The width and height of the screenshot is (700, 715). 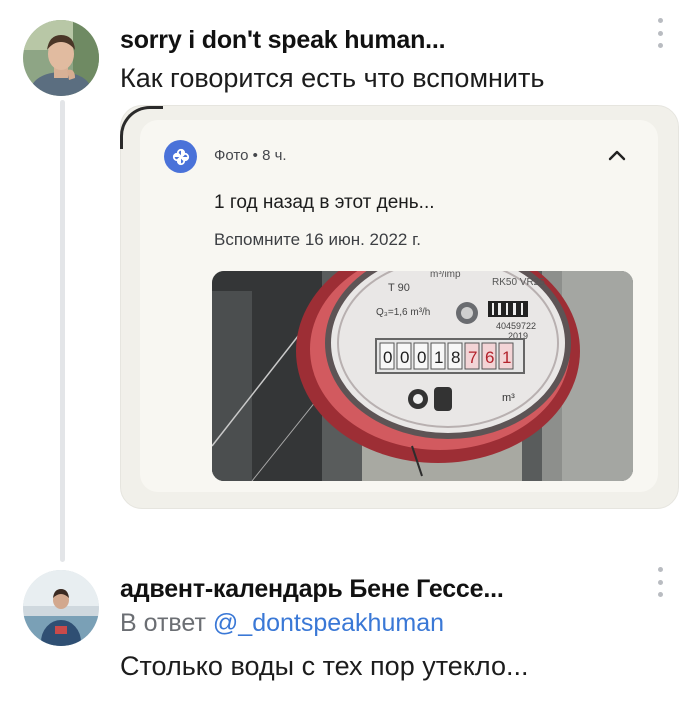 I want to click on meter-flow: Q₃=1,6 m³/h, so click(x=403, y=312).